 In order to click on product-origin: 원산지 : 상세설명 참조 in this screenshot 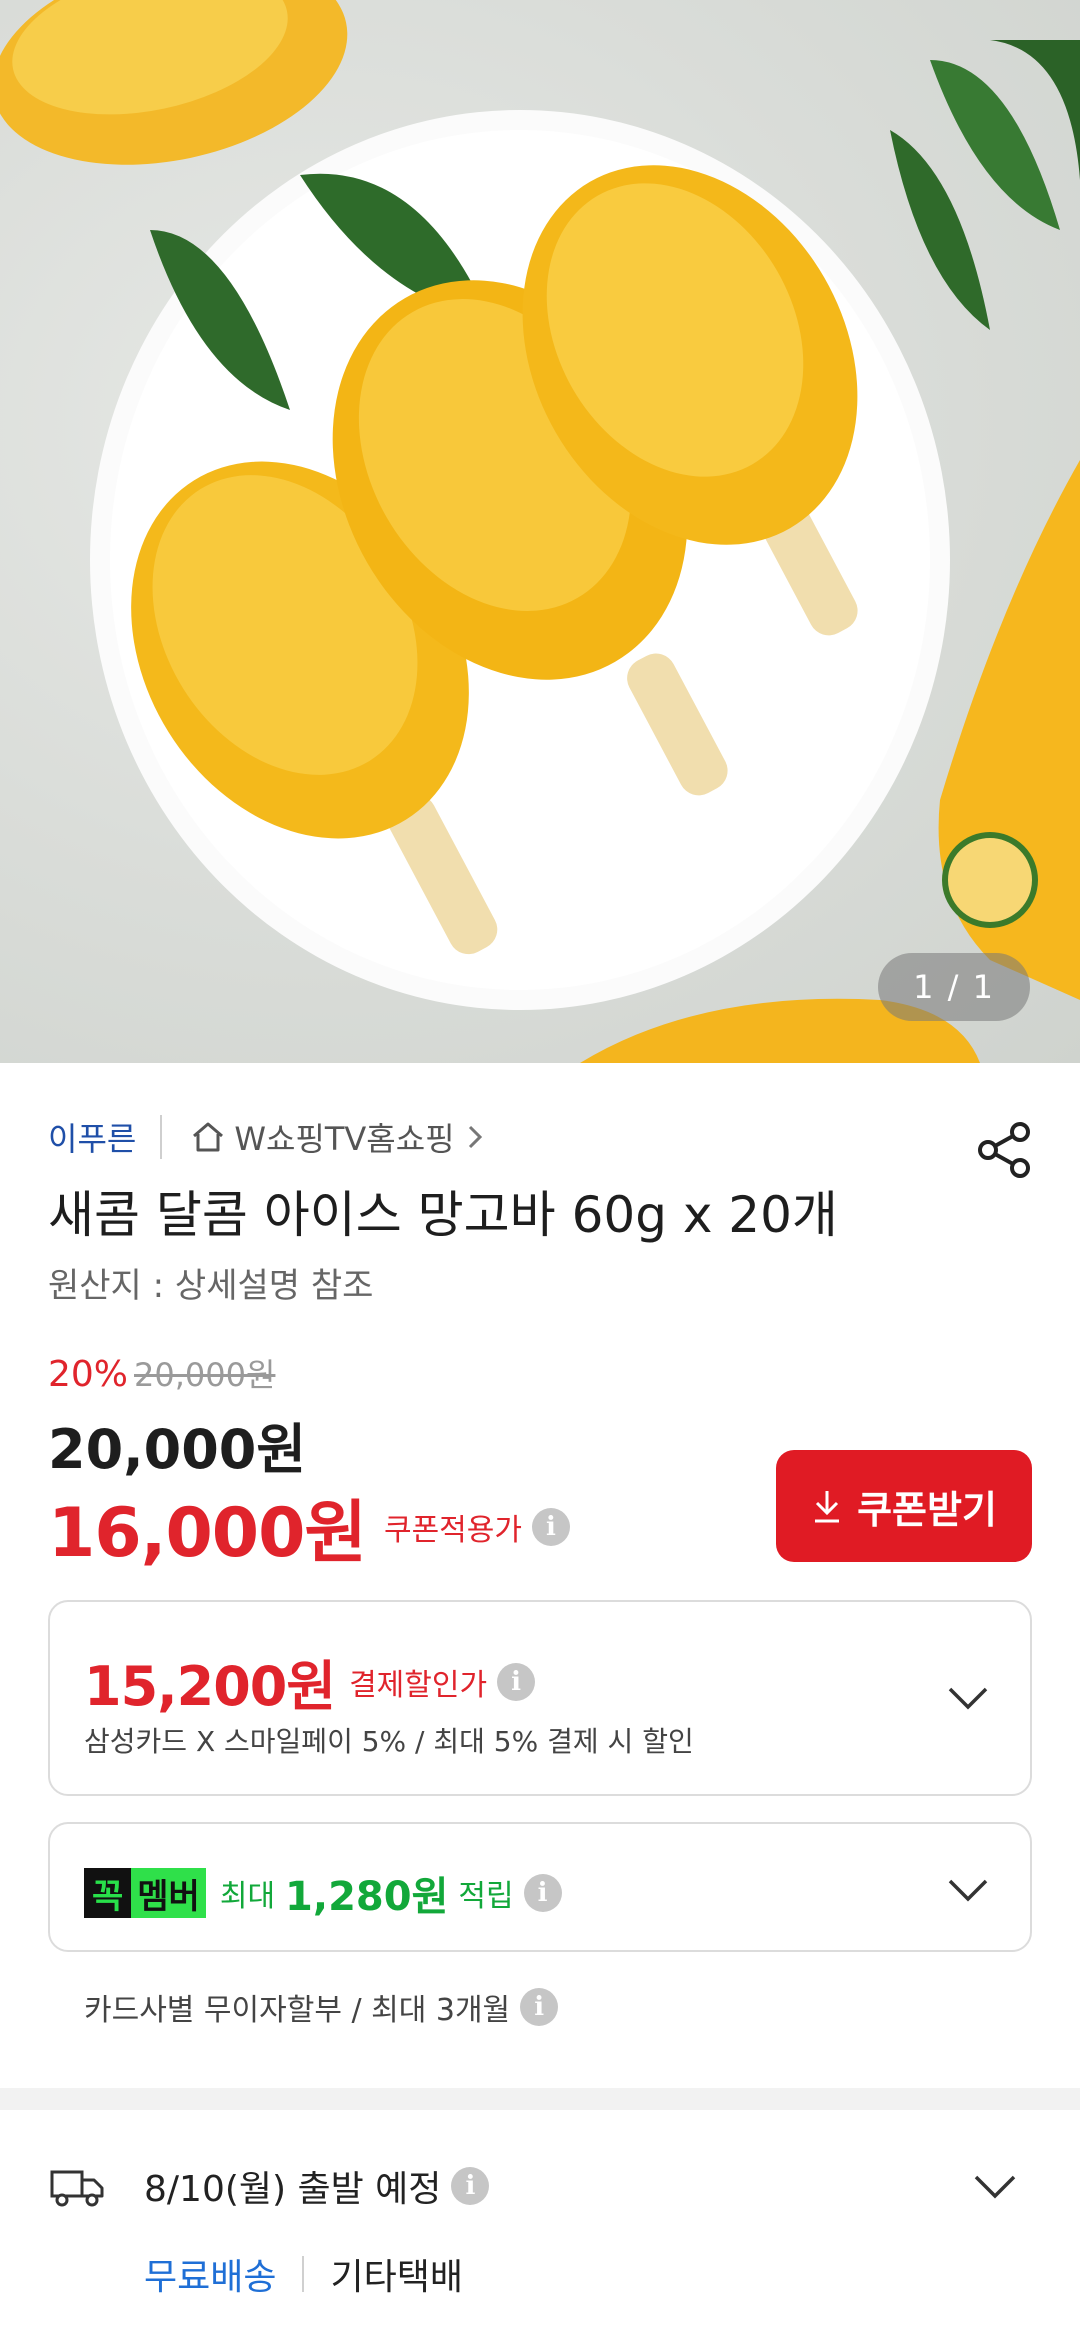, I will do `click(211, 1286)`.